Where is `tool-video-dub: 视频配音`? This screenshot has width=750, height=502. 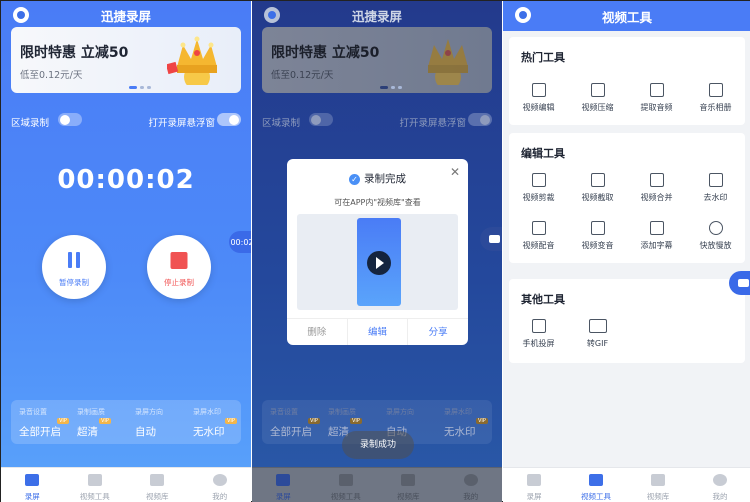 tool-video-dub: 视频配音 is located at coordinates (538, 242).